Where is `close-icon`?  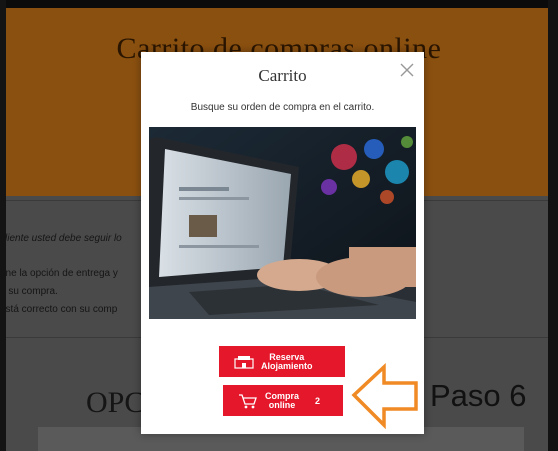
close-icon is located at coordinates (407, 70).